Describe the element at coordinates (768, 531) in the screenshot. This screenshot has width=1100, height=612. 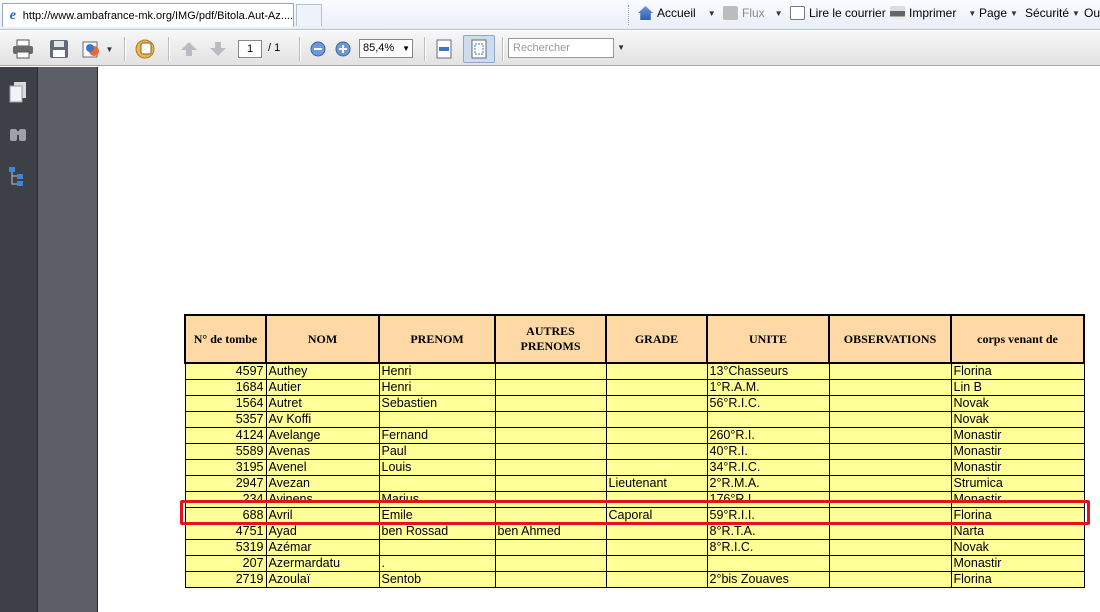
I see `table-cell: 8°R.T.A.` at that location.